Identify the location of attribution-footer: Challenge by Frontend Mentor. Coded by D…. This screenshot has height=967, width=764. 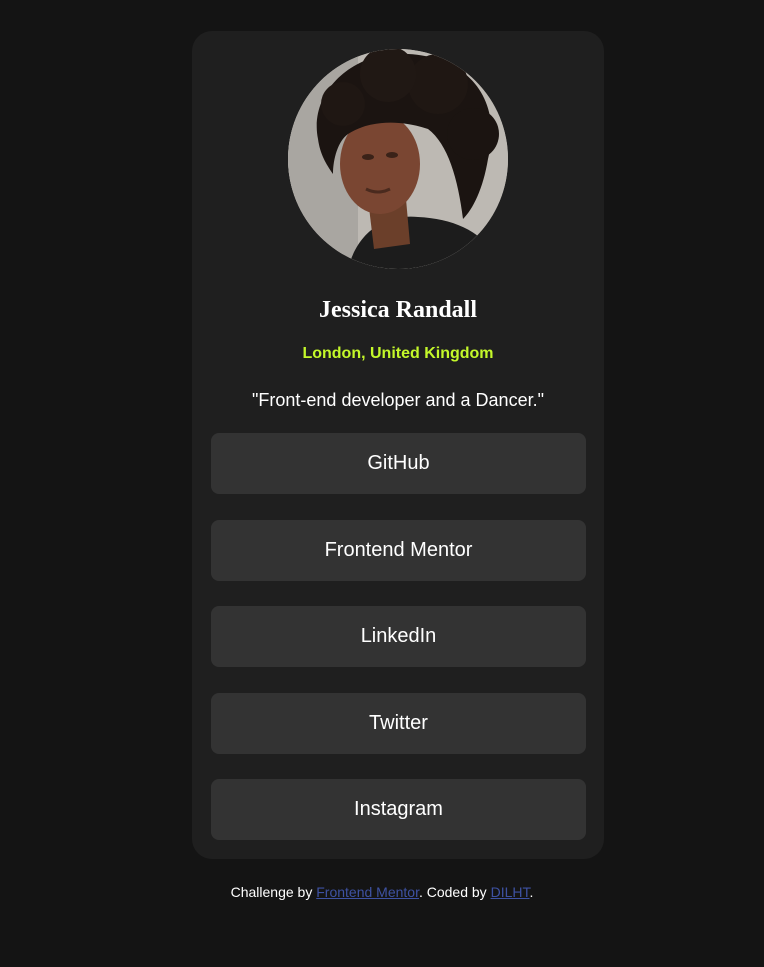
(382, 892).